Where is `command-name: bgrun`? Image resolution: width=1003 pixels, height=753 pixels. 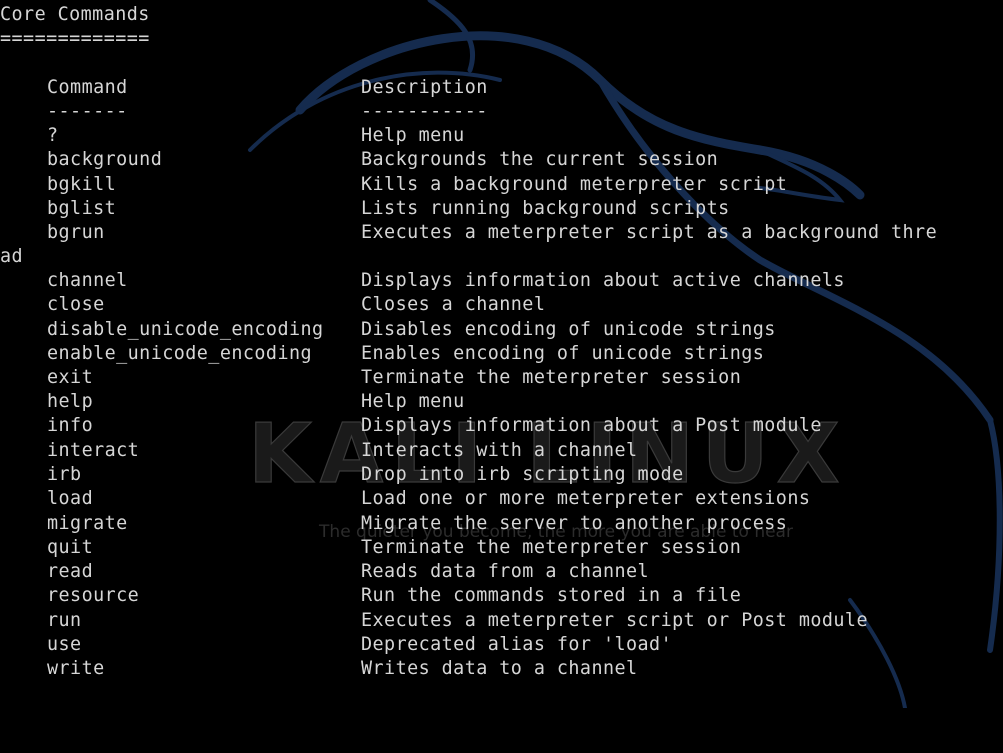 command-name: bgrun is located at coordinates (76, 232).